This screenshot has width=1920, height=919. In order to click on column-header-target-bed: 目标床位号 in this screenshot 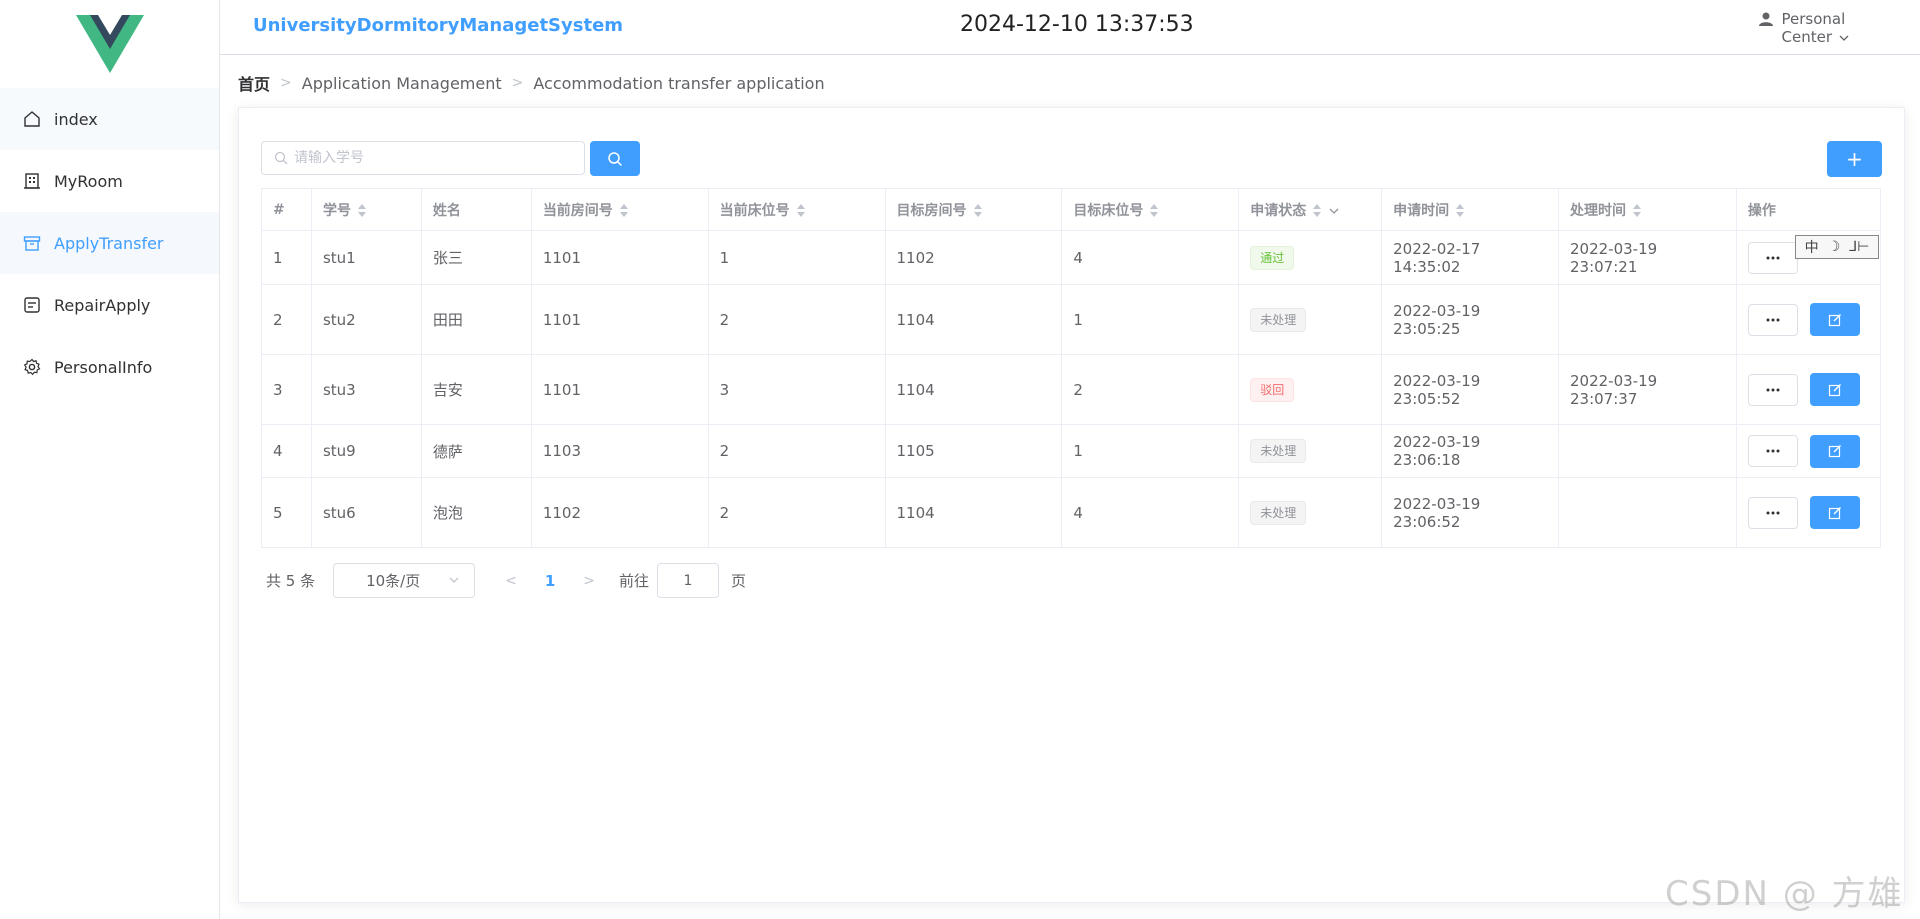, I will do `click(1150, 209)`.